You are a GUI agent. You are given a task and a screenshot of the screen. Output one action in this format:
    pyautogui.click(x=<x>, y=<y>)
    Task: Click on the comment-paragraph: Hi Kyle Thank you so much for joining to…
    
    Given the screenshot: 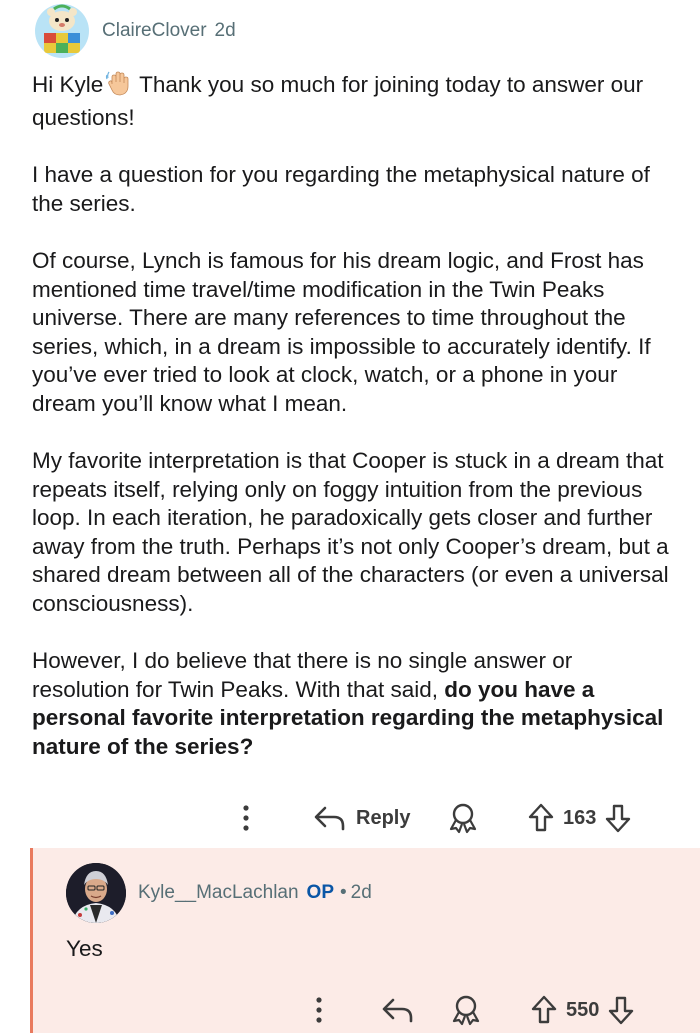 What is the action you would take?
    pyautogui.click(x=352, y=101)
    